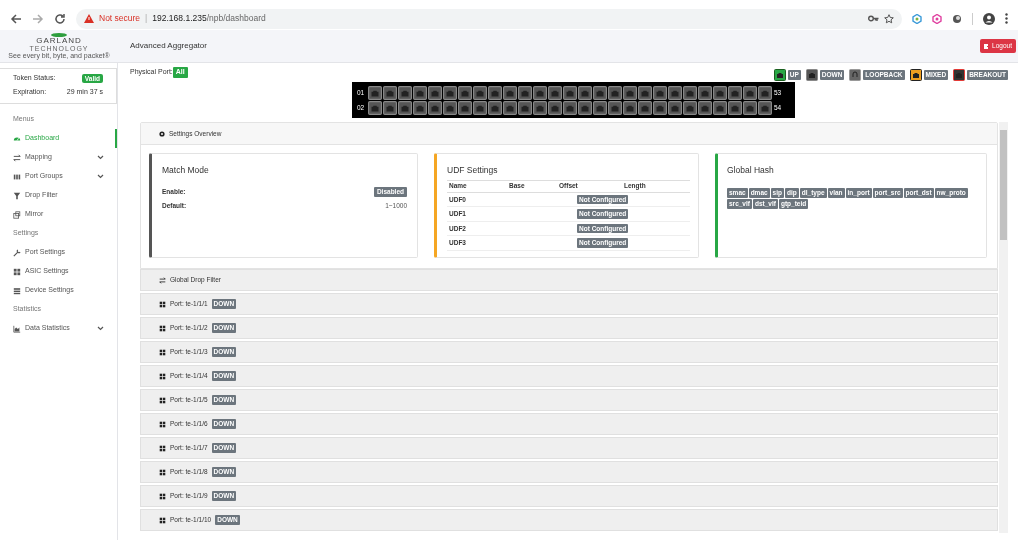 This screenshot has height=540, width=1018. Describe the element at coordinates (179, 18) in the screenshot. I see `url-host: 192.168.1.235` at that location.